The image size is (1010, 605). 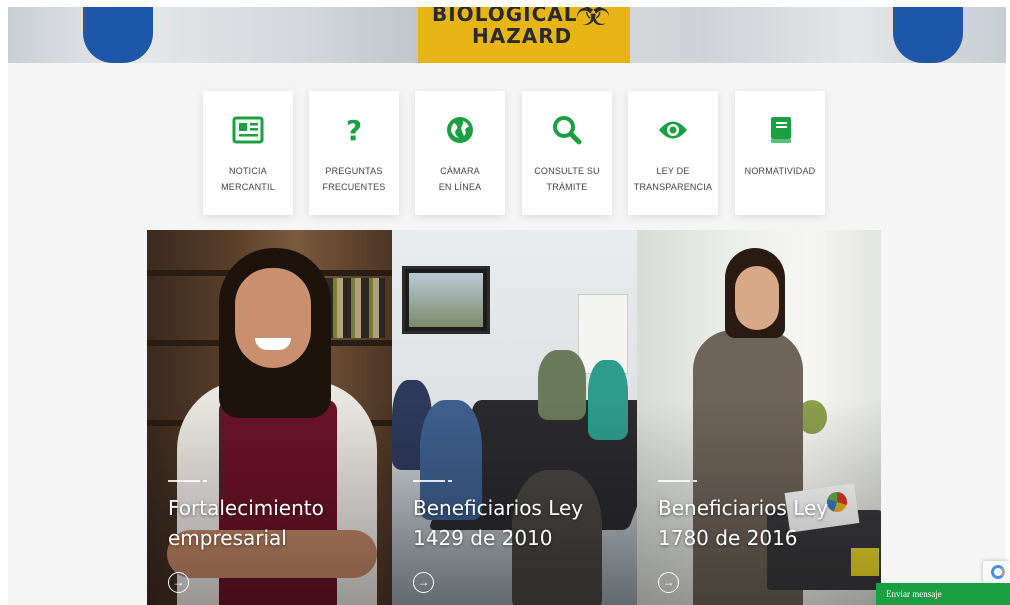 What do you see at coordinates (567, 171) in the screenshot?
I see `shortcut-label-line1: CONSULTE SU` at bounding box center [567, 171].